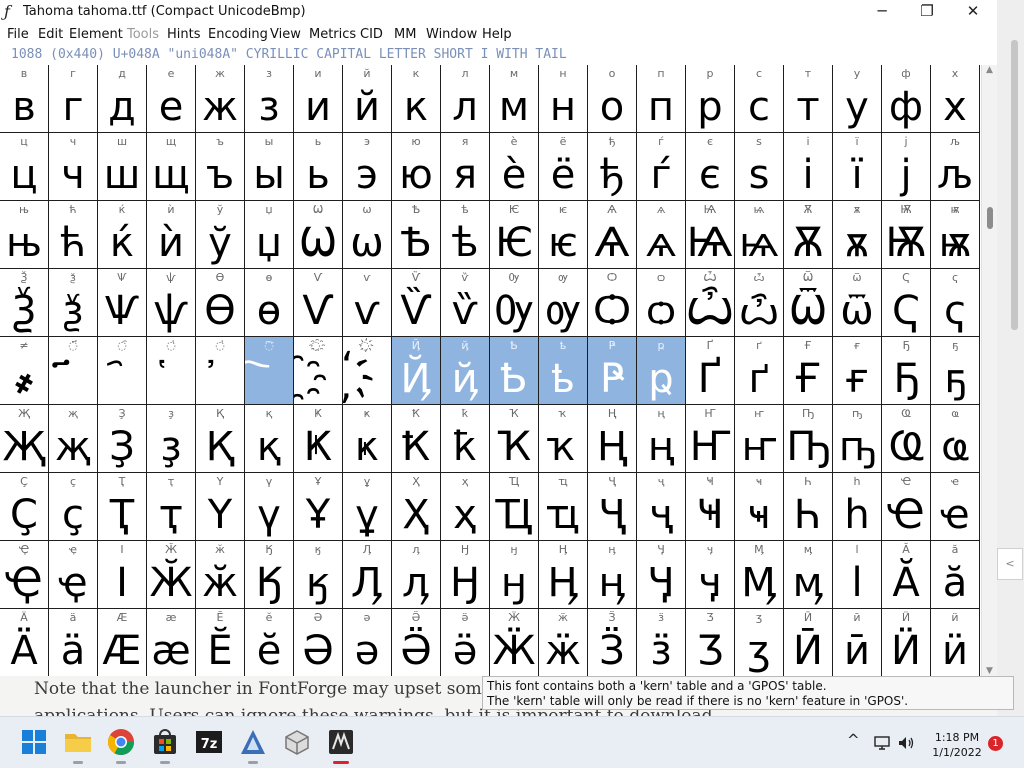 Image resolution: width=1024 pixels, height=768 pixels. What do you see at coordinates (514, 439) in the screenshot?
I see `glyph-cell: ҠҠ` at bounding box center [514, 439].